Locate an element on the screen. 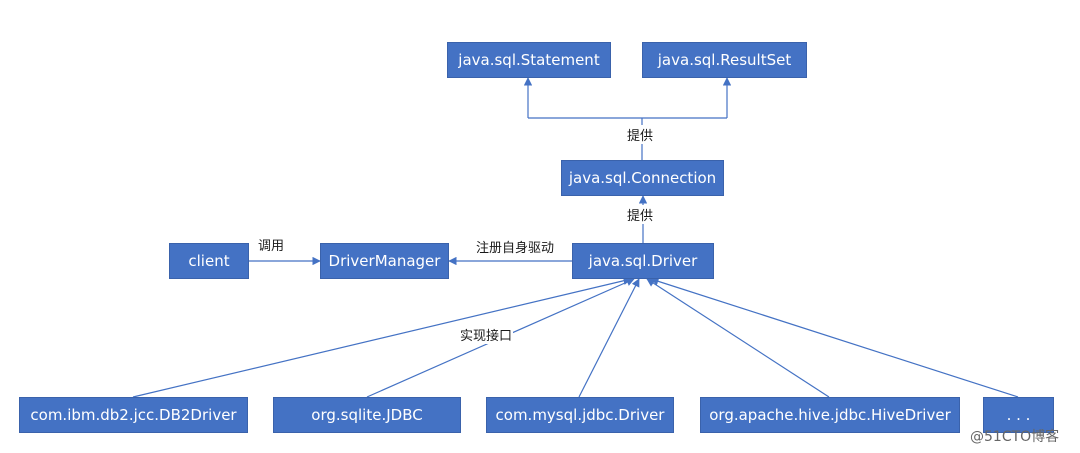  db2-driver-box: com.ibm.db2.jcc.DB2Driver is located at coordinates (133, 415).